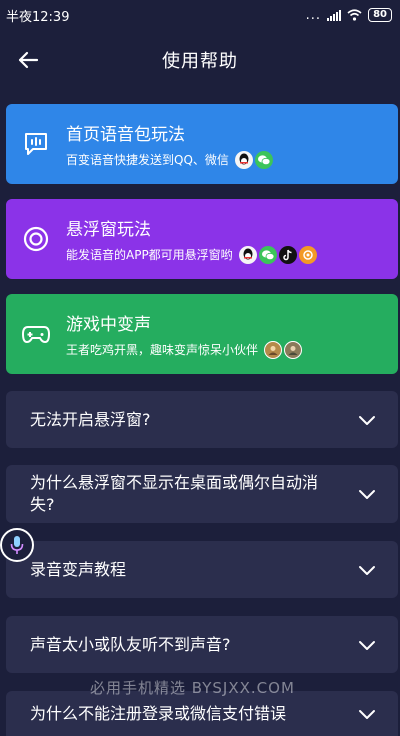 This screenshot has height=736, width=400. Describe the element at coordinates (125, 134) in the screenshot. I see `card-title: 首页语音包玩法` at that location.